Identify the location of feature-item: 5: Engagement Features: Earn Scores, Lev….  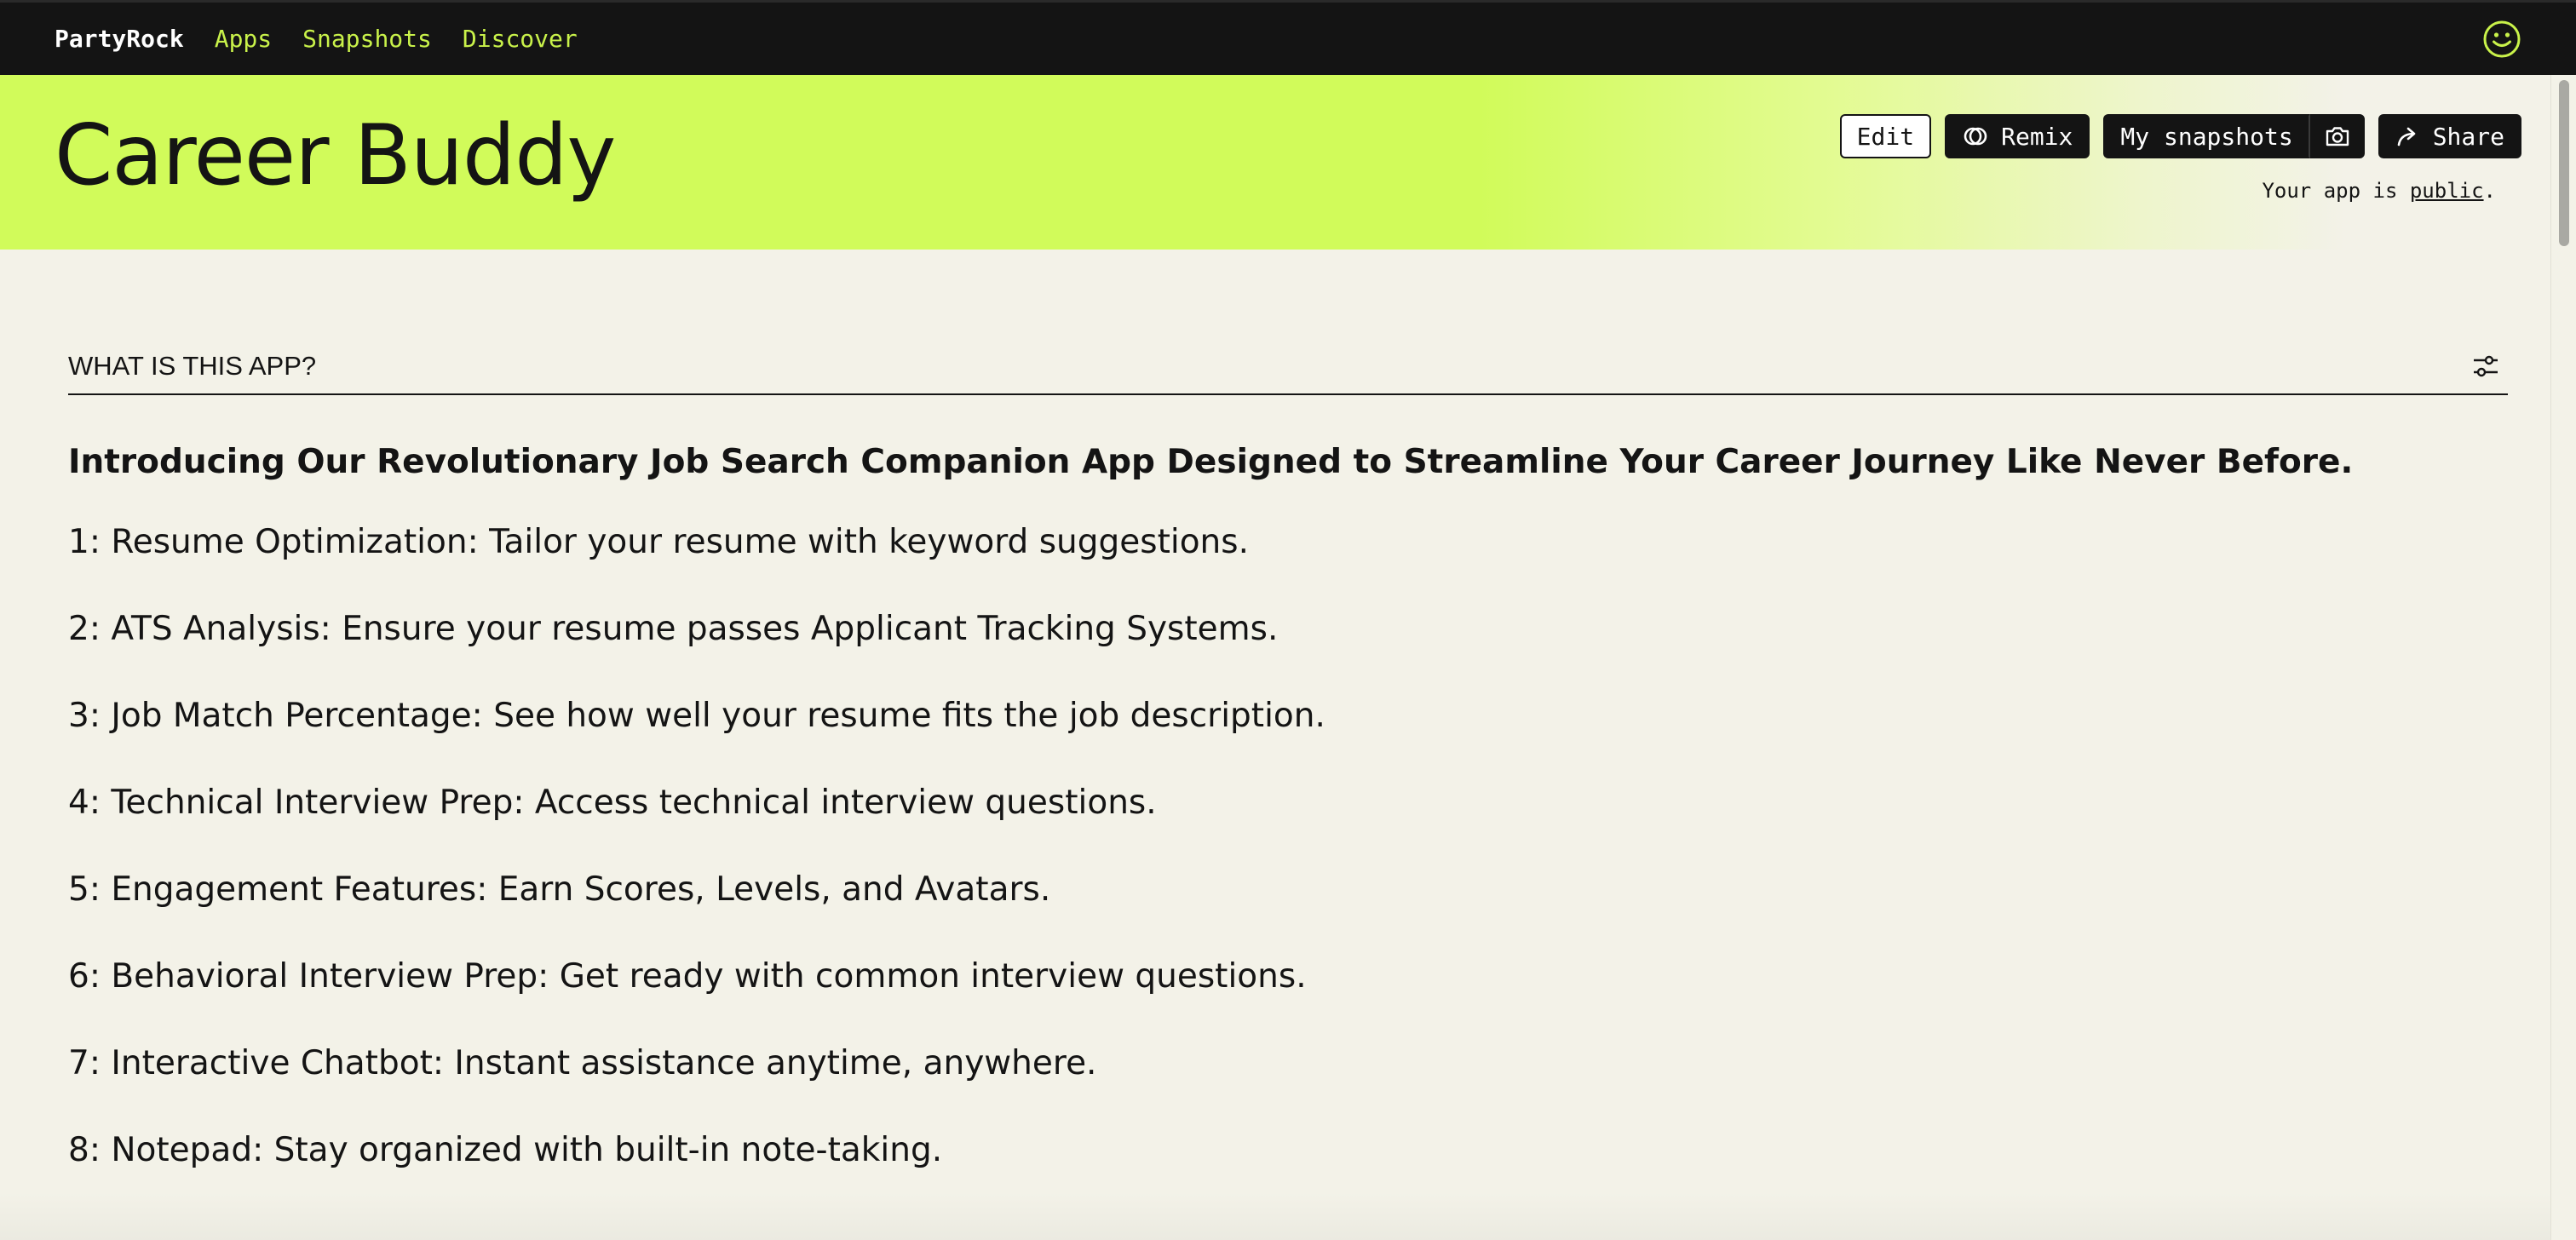
(559, 889).